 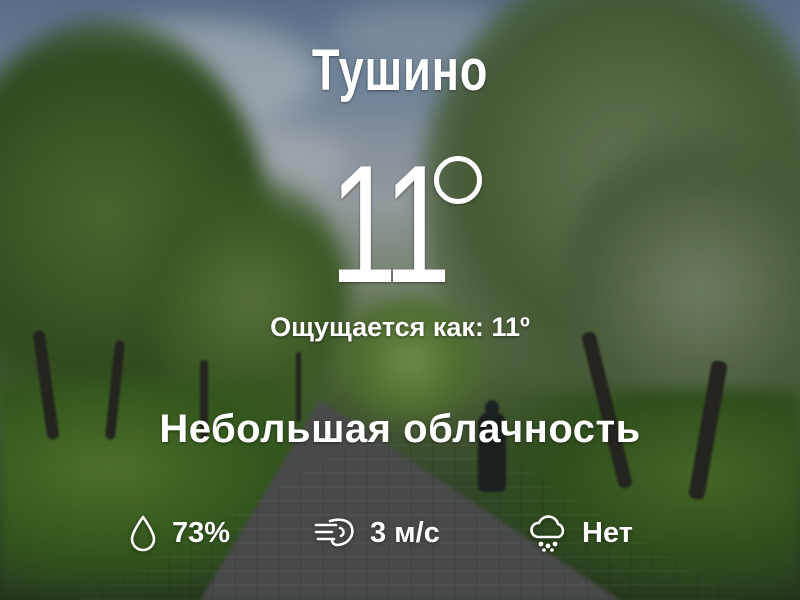 I want to click on humidity-value: 73%, so click(x=201, y=532).